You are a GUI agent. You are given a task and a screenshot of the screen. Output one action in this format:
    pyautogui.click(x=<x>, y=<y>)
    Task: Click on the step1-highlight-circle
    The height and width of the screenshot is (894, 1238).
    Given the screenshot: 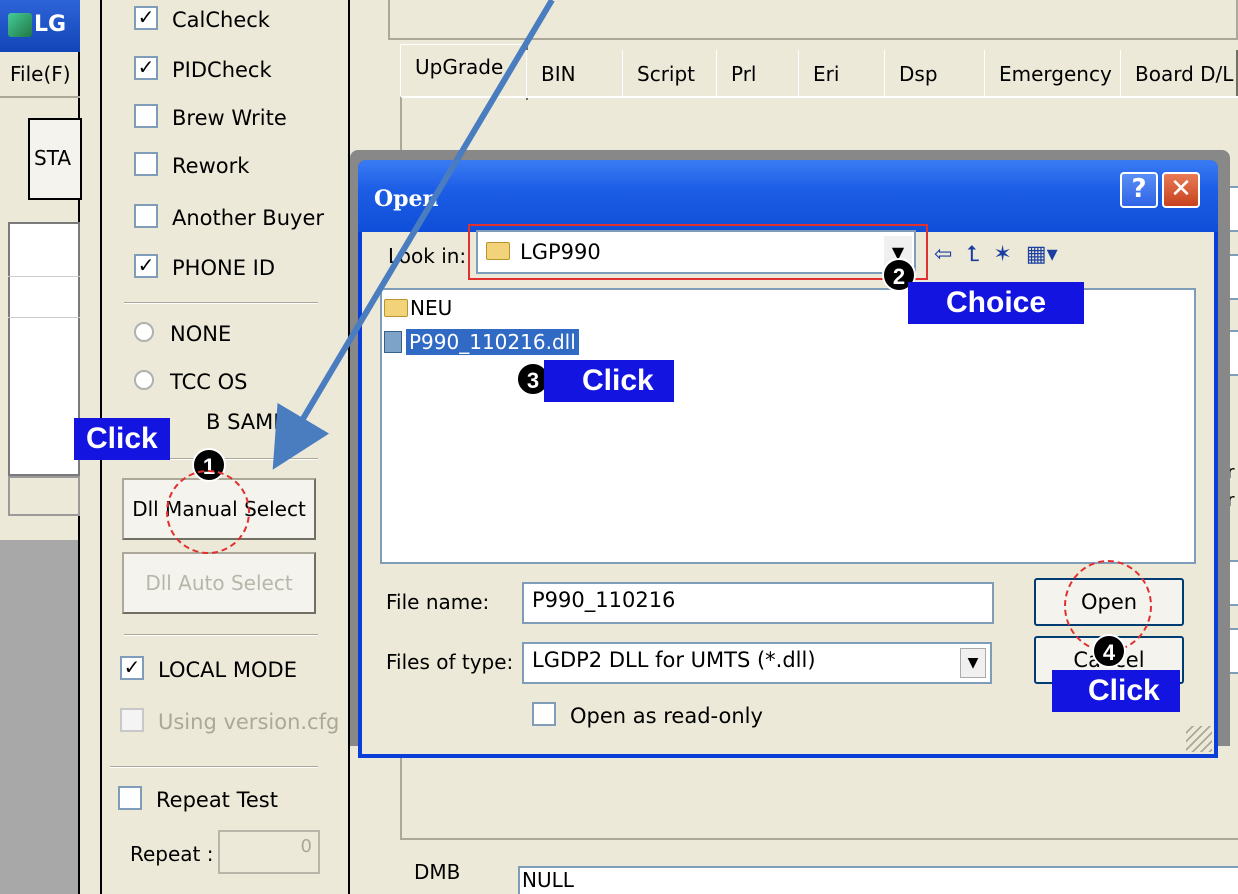 What is the action you would take?
    pyautogui.click(x=208, y=512)
    